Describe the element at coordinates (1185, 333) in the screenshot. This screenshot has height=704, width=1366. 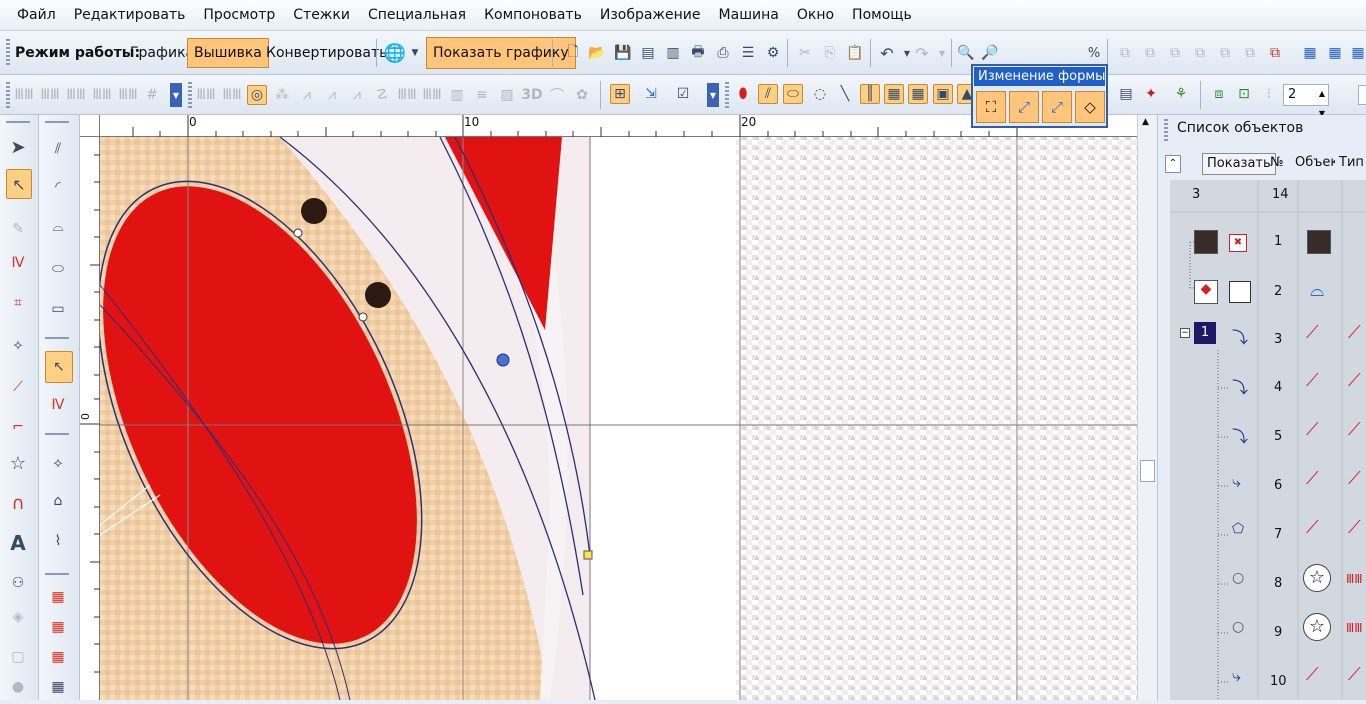
I see `expand-collapse-icon: −` at that location.